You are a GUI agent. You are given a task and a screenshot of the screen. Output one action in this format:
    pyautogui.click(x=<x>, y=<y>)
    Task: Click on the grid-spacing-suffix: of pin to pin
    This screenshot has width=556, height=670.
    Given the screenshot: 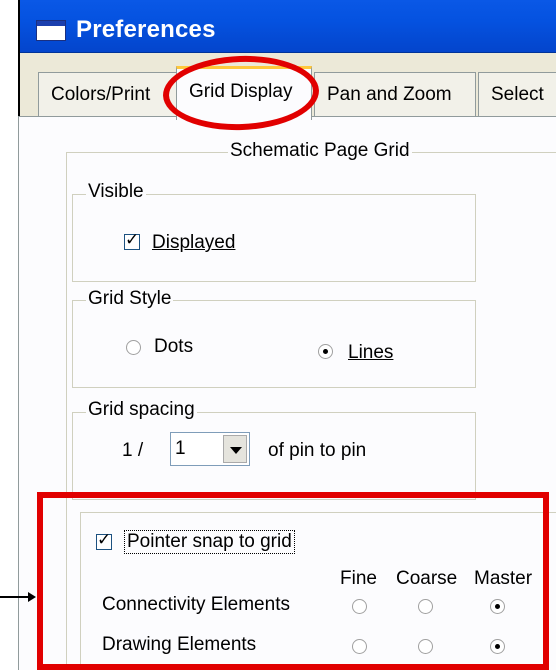 What is the action you would take?
    pyautogui.click(x=317, y=450)
    